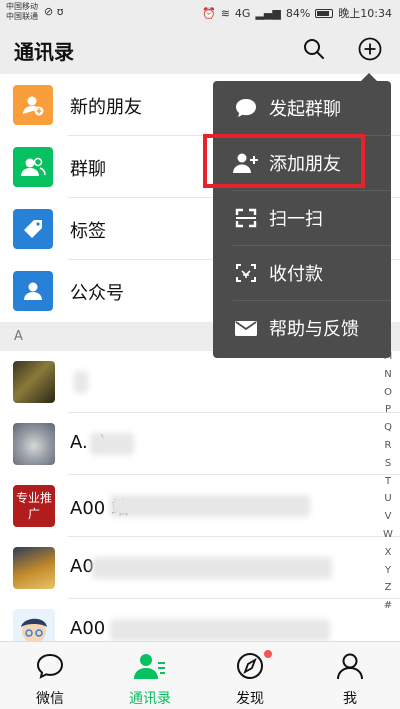 Image resolution: width=400 pixels, height=709 pixels. I want to click on chat-icon, so click(50, 666).